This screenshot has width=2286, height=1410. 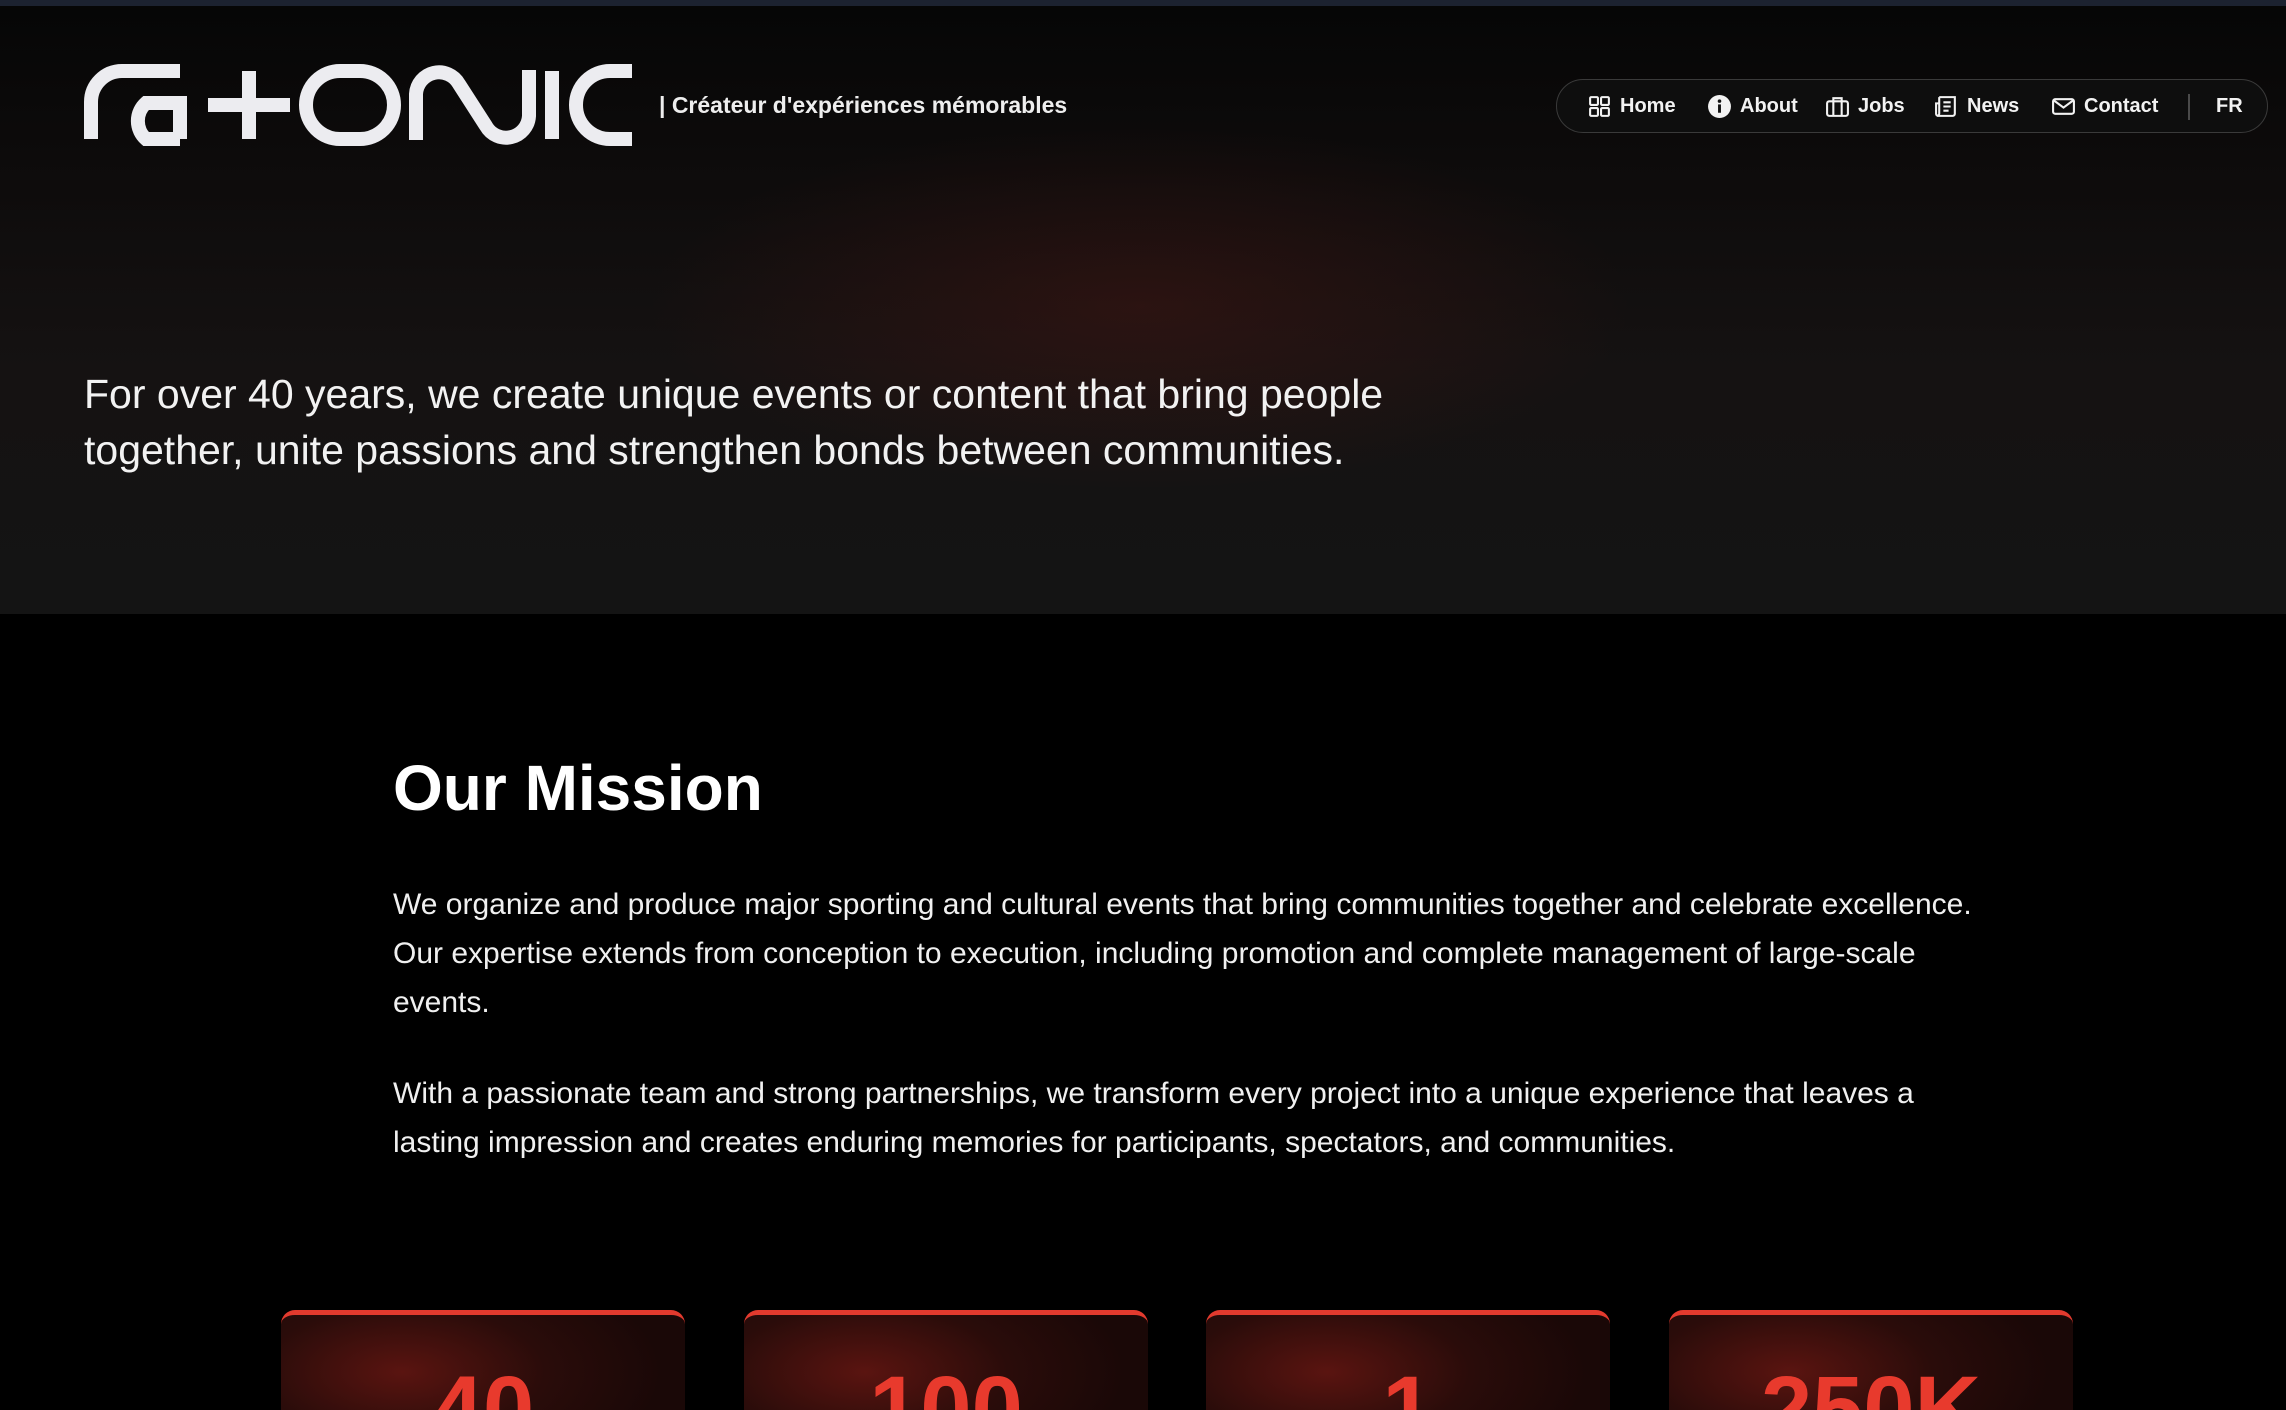 I want to click on nav-item-news: News, so click(x=1976, y=106).